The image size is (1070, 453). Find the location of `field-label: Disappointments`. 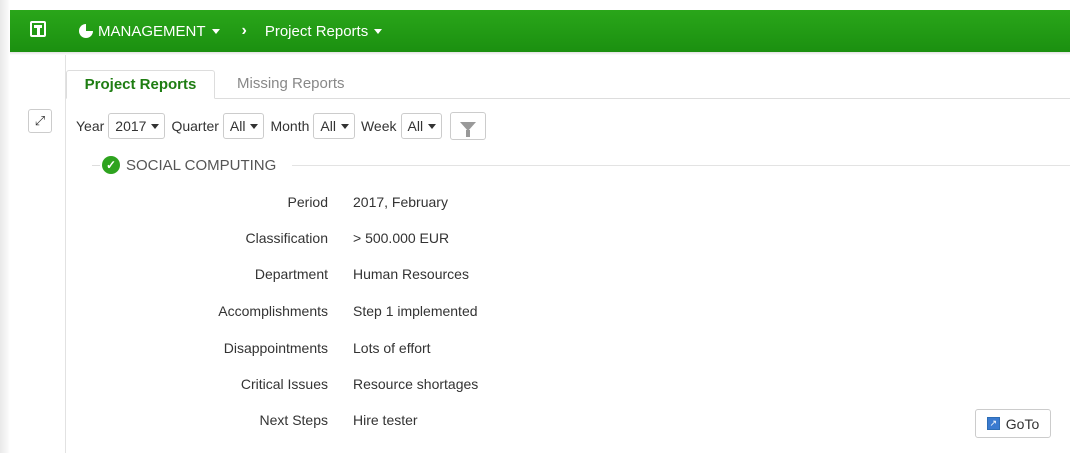

field-label: Disappointments is located at coordinates (275, 348).